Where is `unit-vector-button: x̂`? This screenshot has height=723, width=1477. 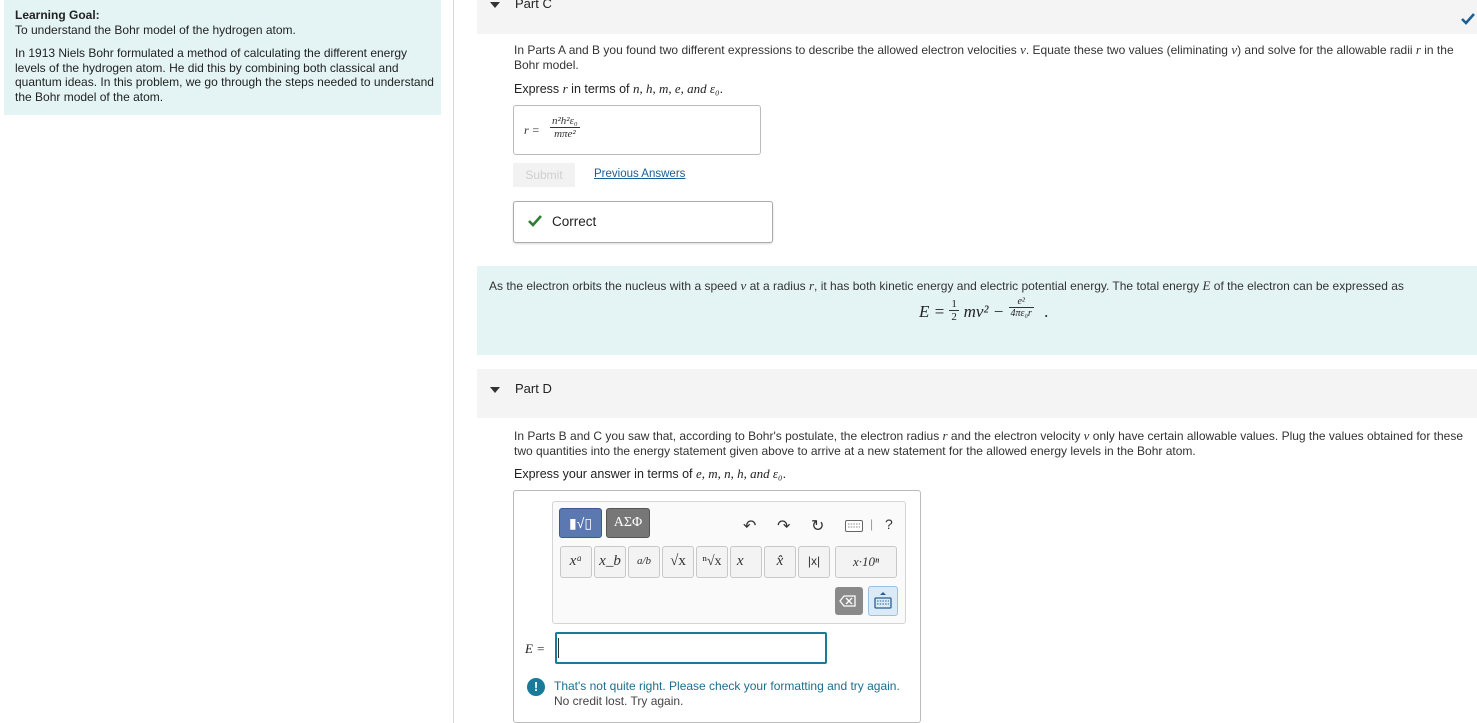 unit-vector-button: x̂ is located at coordinates (780, 562).